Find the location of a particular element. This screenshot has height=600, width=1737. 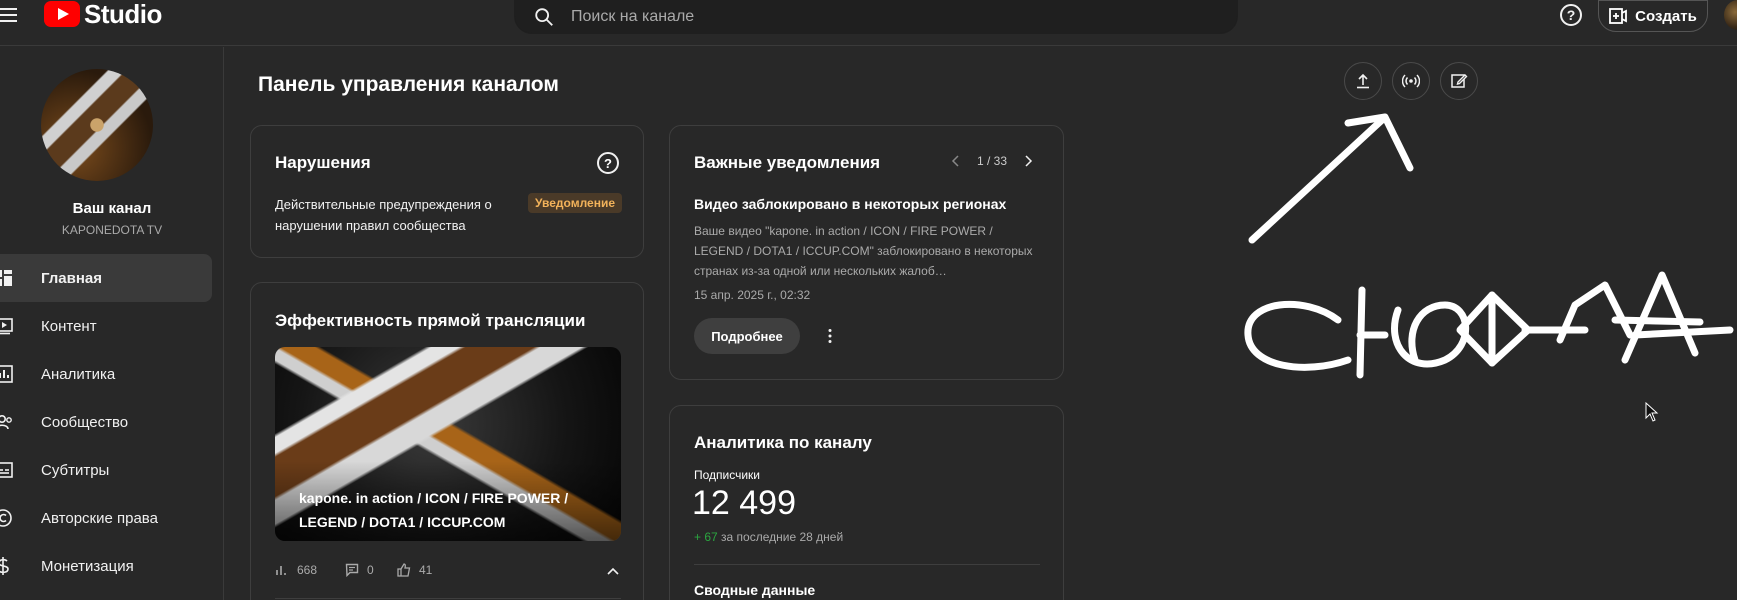

youtube-play-icon is located at coordinates (62, 14).